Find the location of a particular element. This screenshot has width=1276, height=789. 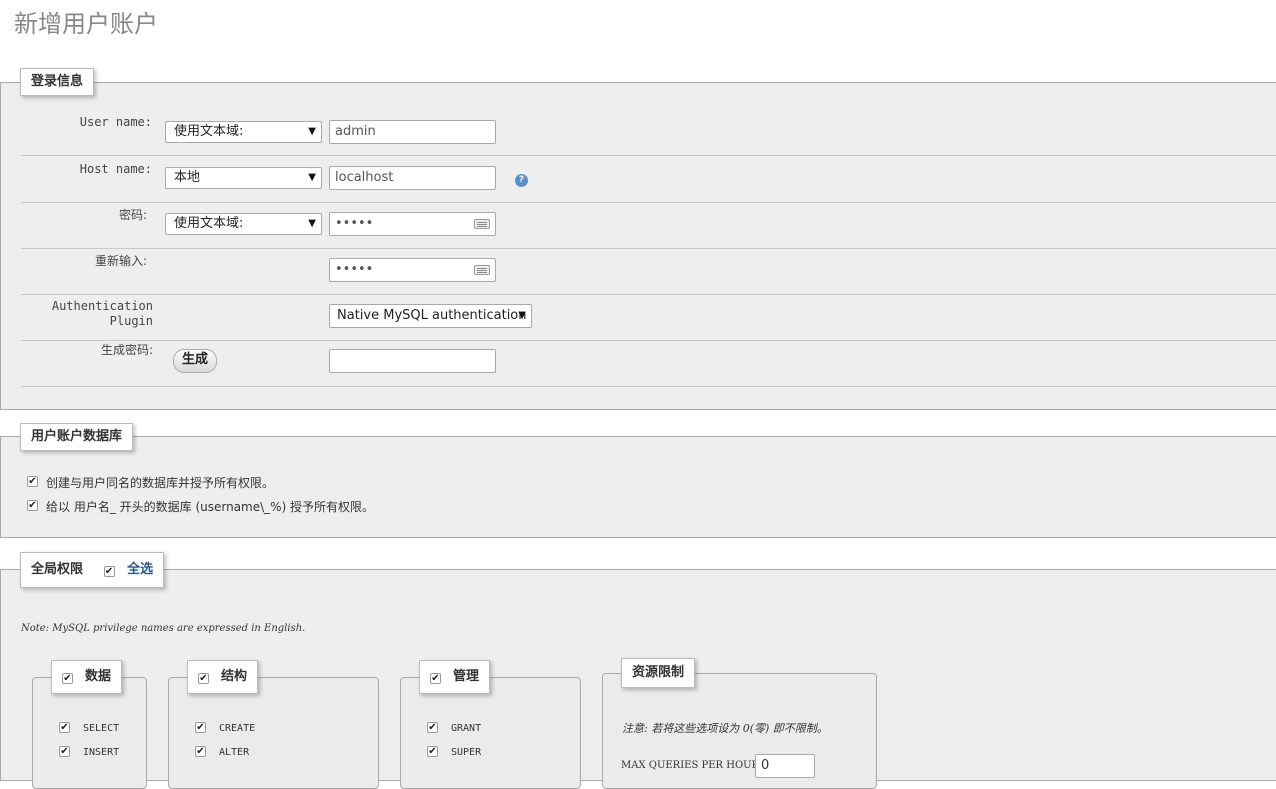

database-legend: 用户账户数据库 is located at coordinates (77, 437).